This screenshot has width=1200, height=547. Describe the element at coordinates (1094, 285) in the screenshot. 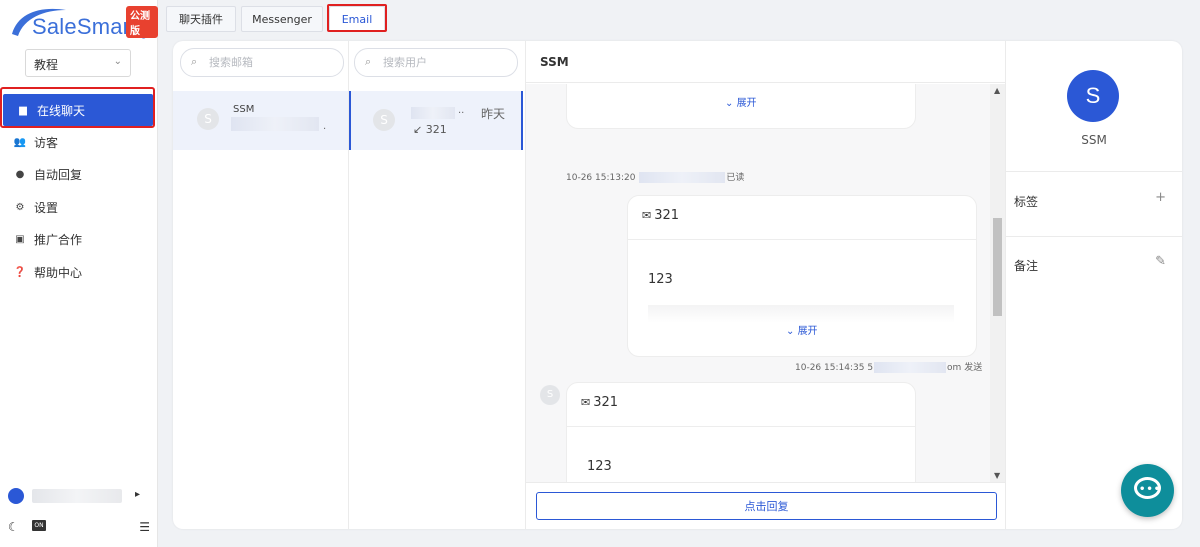

I see `profile-column: S SSM 标签 + 备注 ✎` at that location.